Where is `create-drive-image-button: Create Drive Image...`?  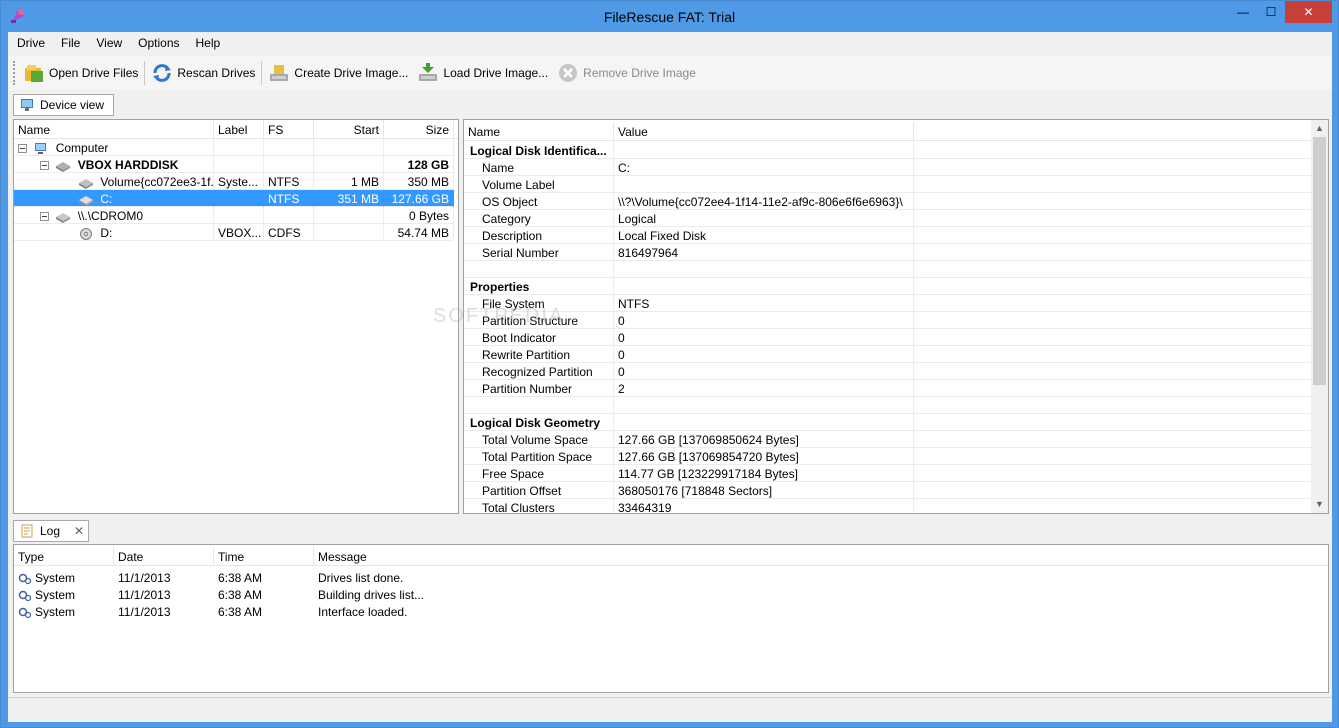 create-drive-image-button: Create Drive Image... is located at coordinates (338, 73).